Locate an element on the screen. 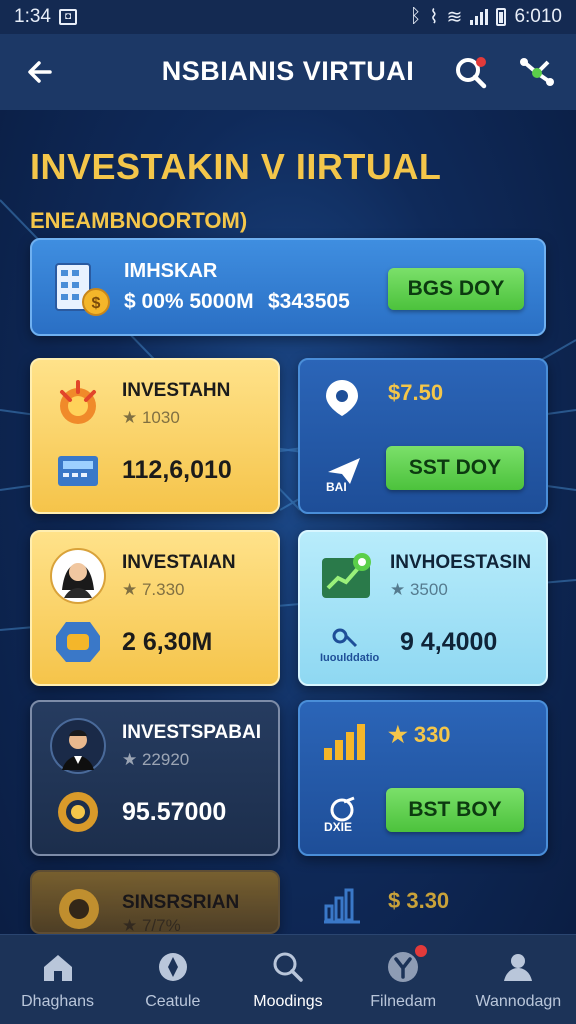  cash-register-icon is located at coordinates (78, 471).